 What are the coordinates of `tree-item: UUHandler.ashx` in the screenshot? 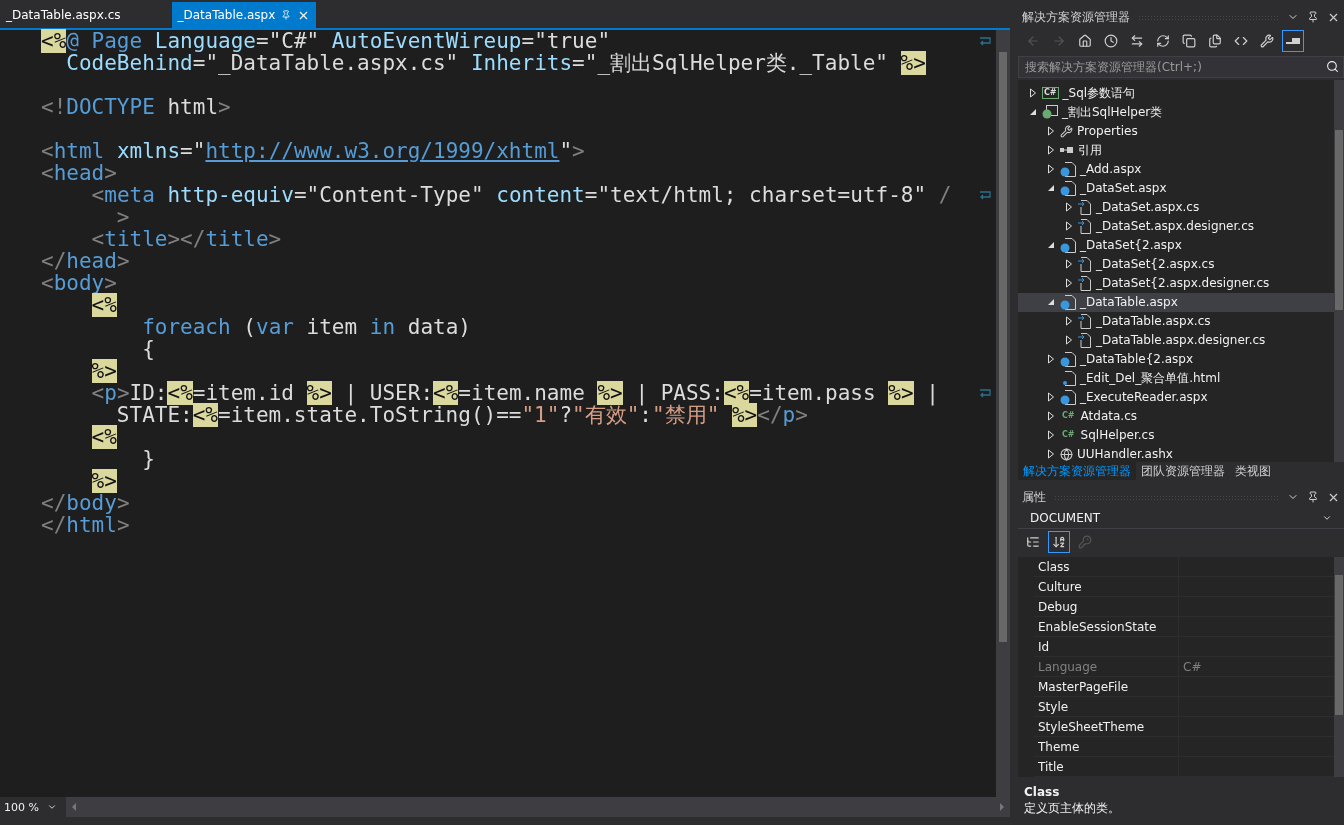 It's located at (1176, 453).